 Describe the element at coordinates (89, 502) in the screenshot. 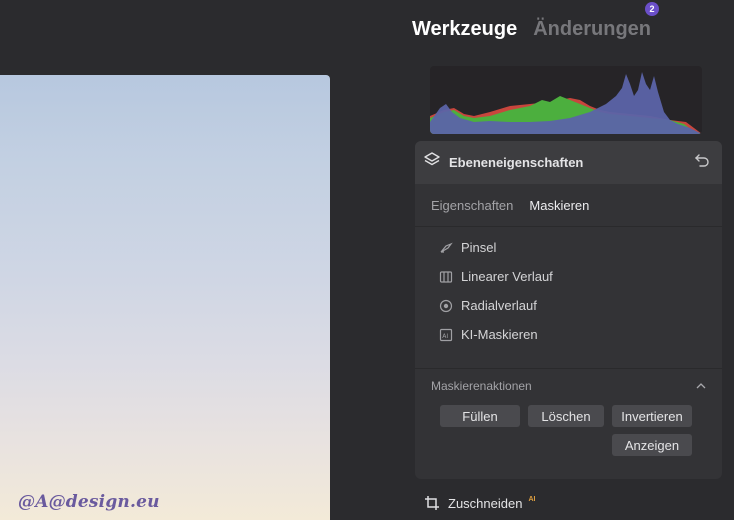

I see `watermark: @A@design.eu` at that location.